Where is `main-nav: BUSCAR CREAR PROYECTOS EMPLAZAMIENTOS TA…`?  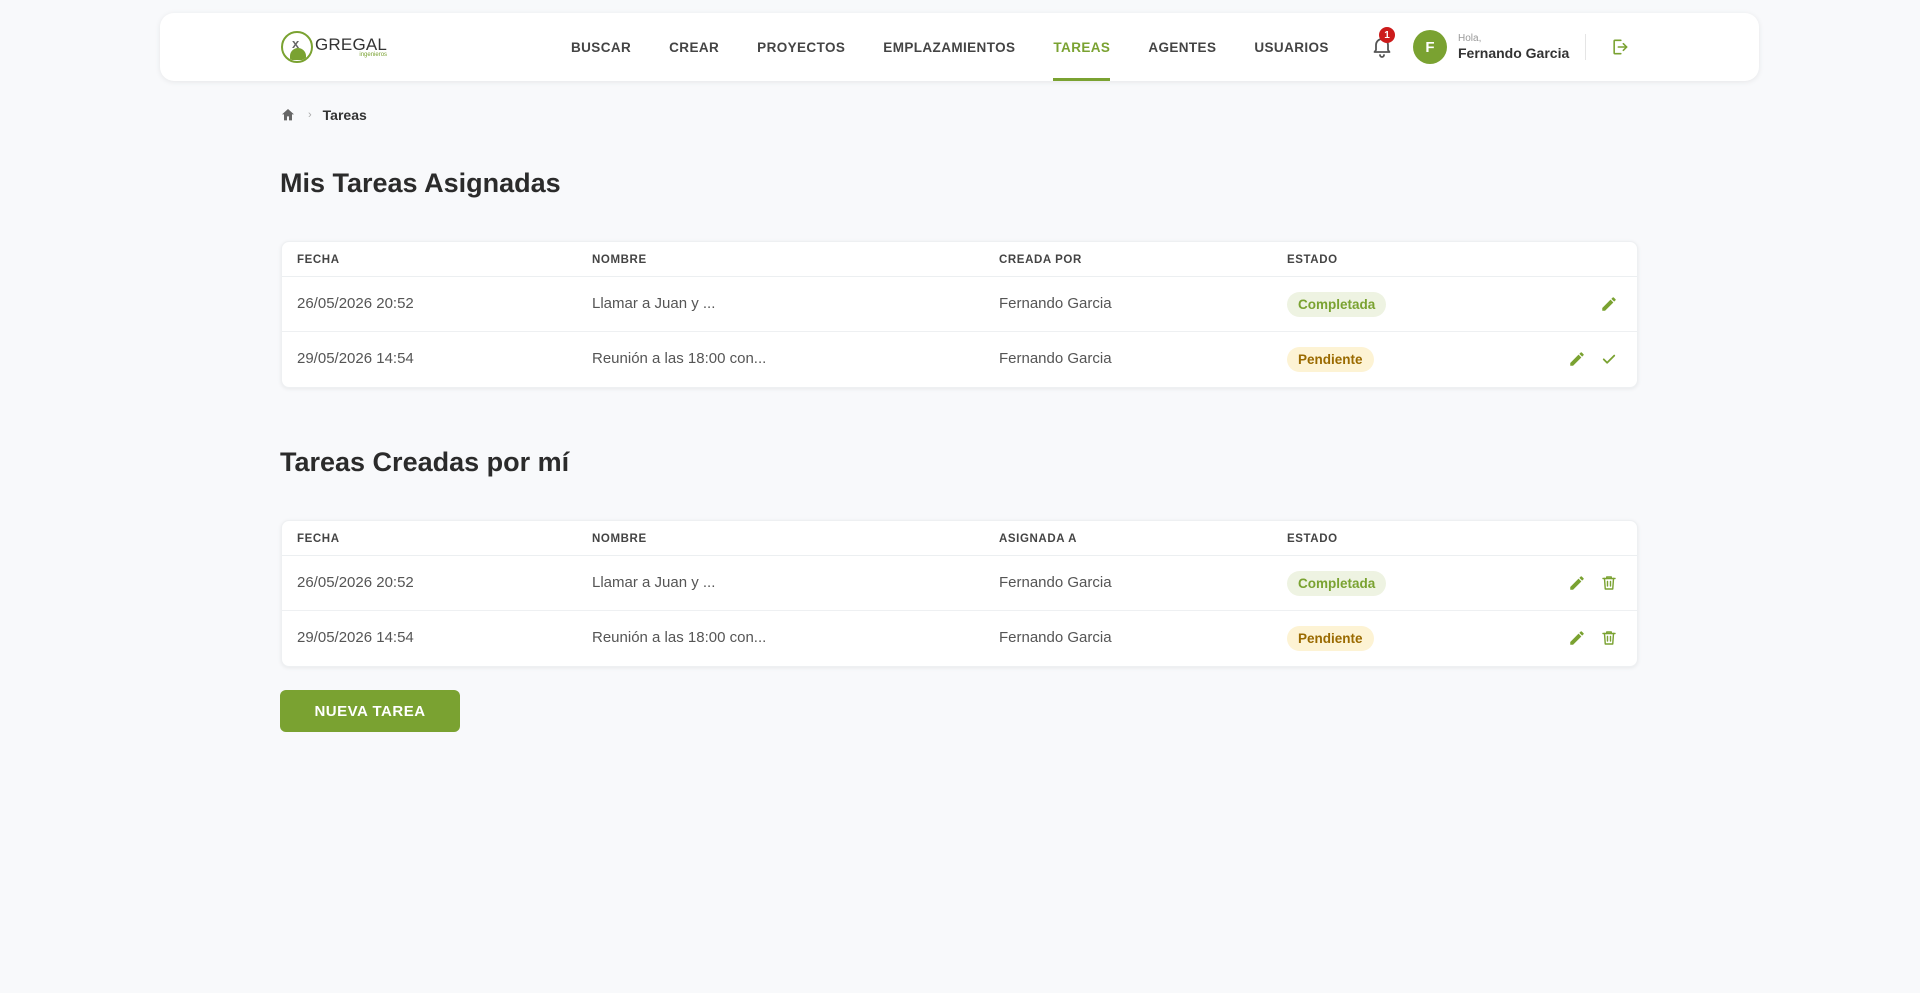
main-nav: BUSCAR CREAR PROYECTOS EMPLAZAMIENTOS TA… is located at coordinates (969, 47).